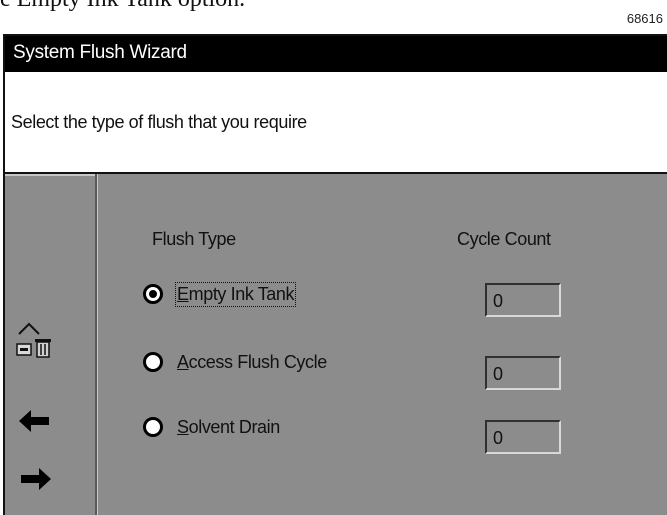 The image size is (667, 515). Describe the element at coordinates (228, 426) in the screenshot. I see `option-label: Solvent Drain` at that location.